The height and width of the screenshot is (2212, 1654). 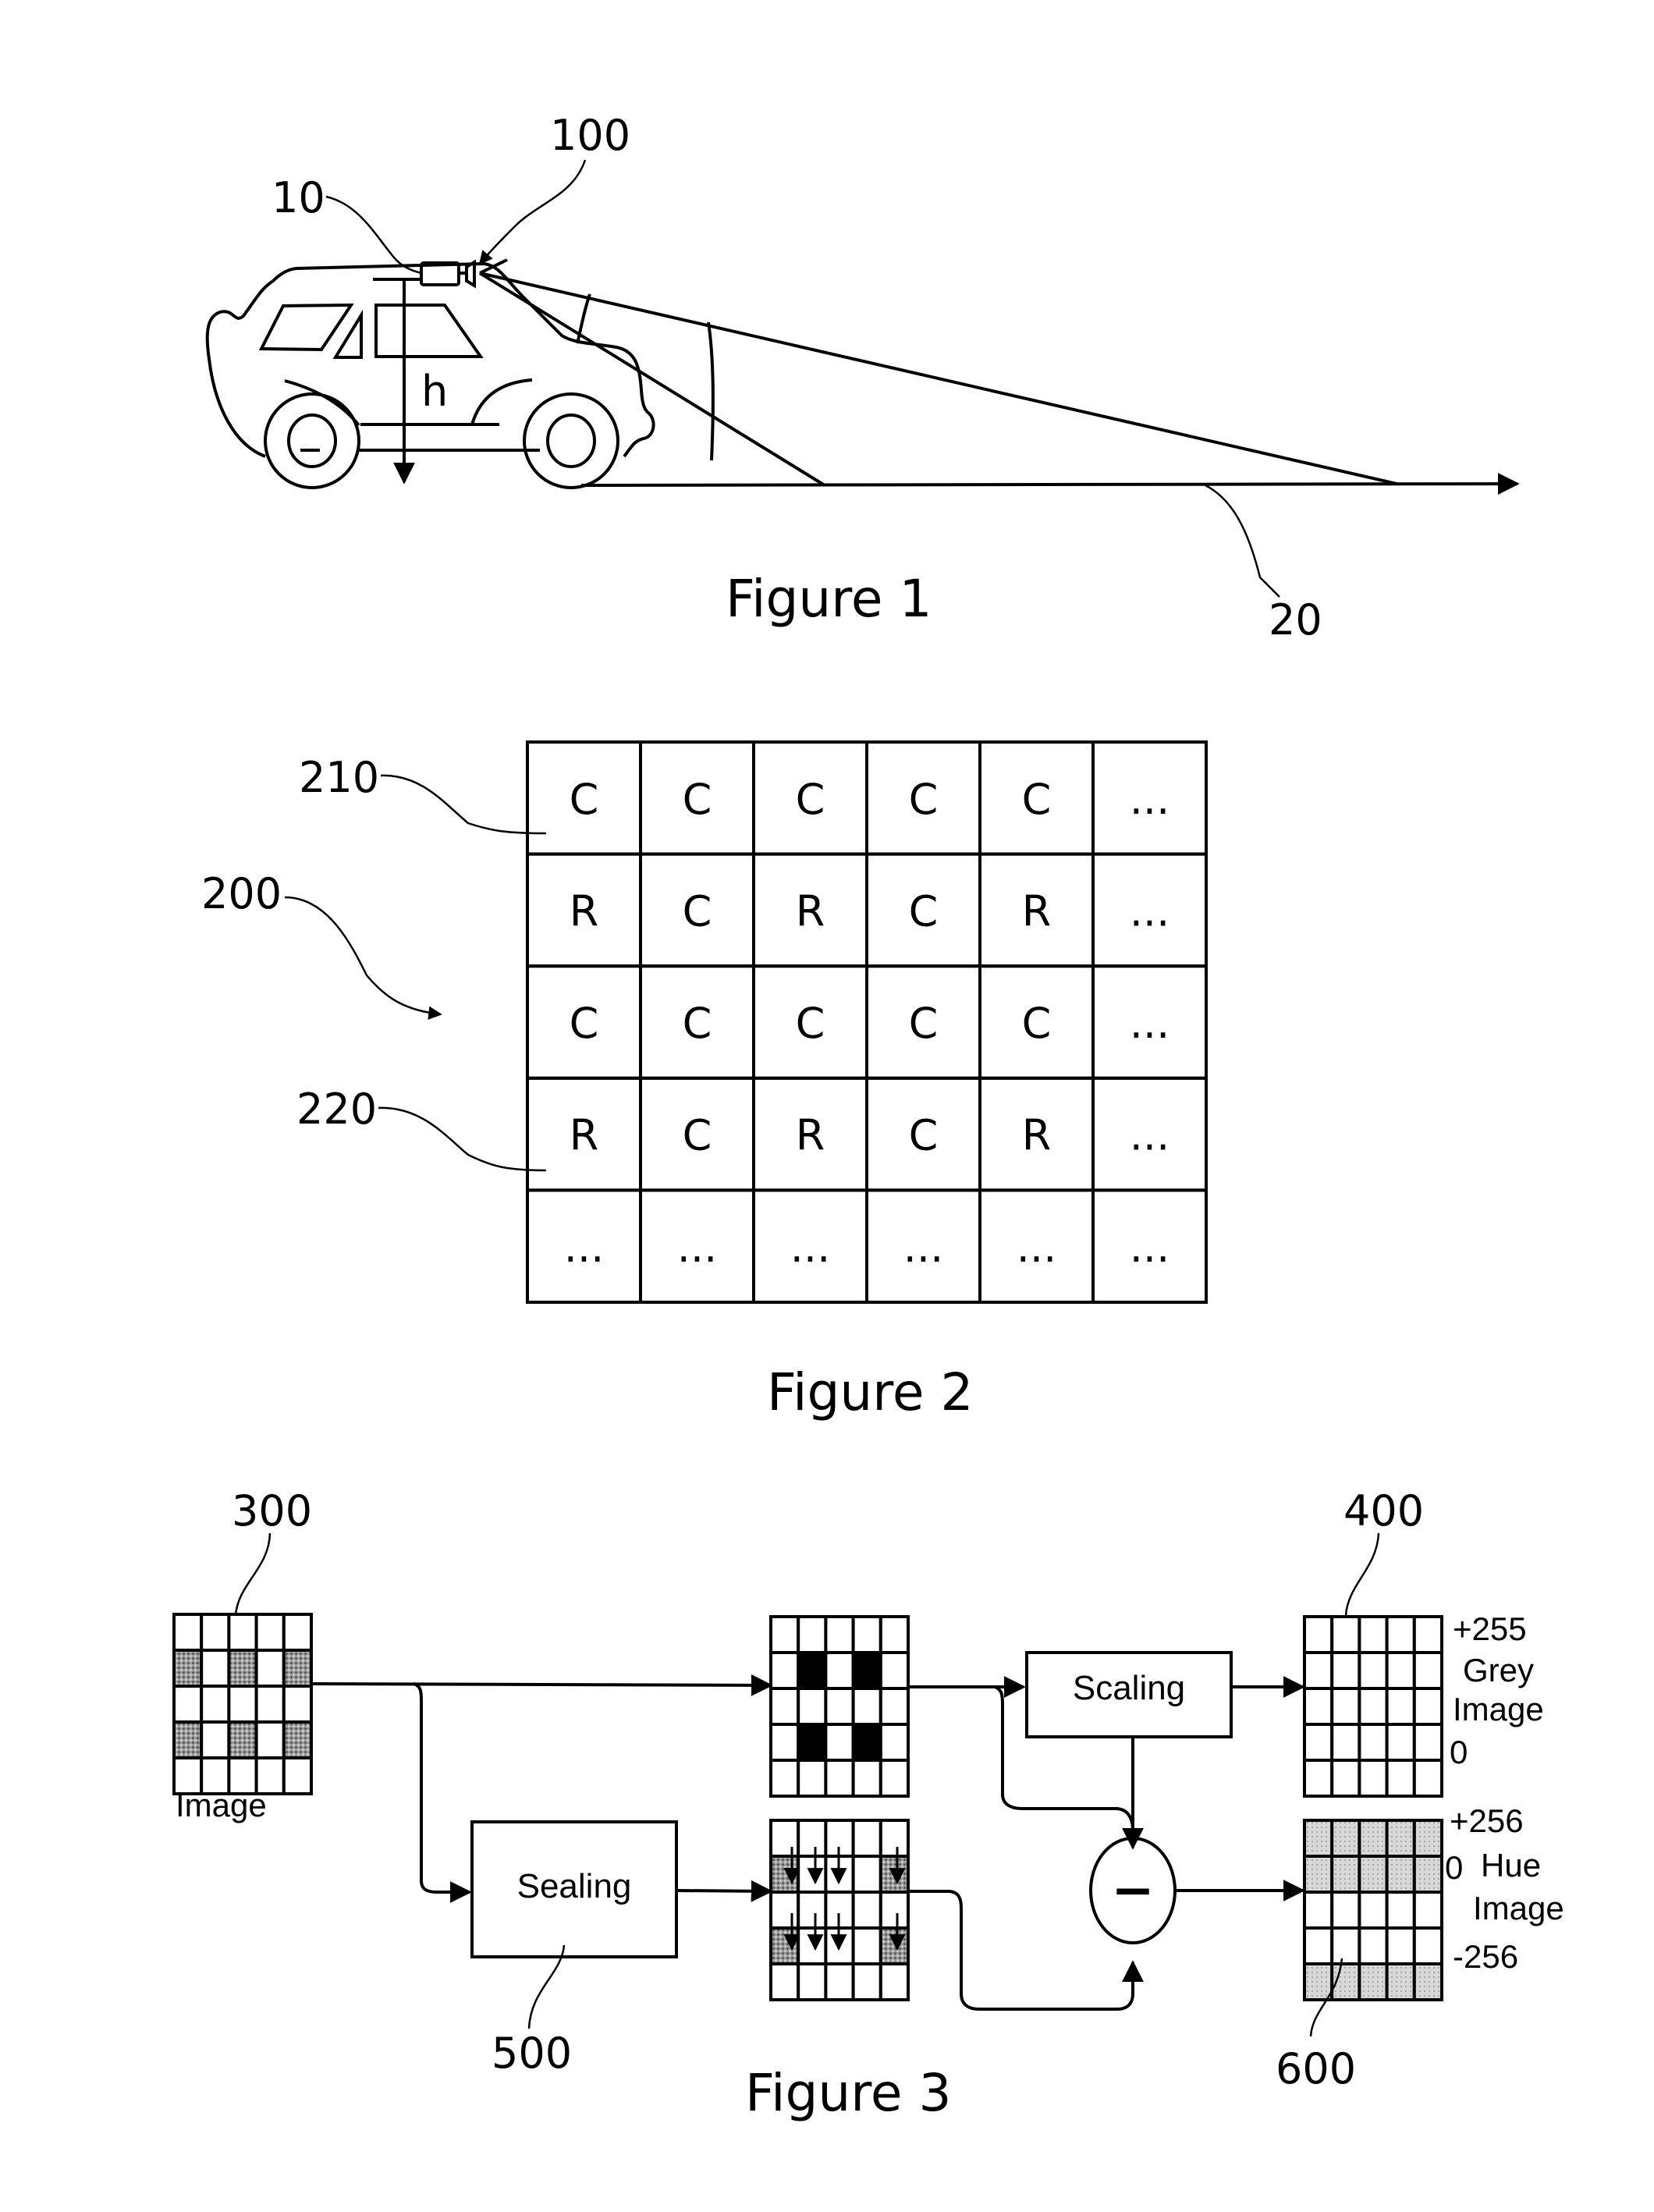 What do you see at coordinates (429, 331) in the screenshot?
I see `front-window` at bounding box center [429, 331].